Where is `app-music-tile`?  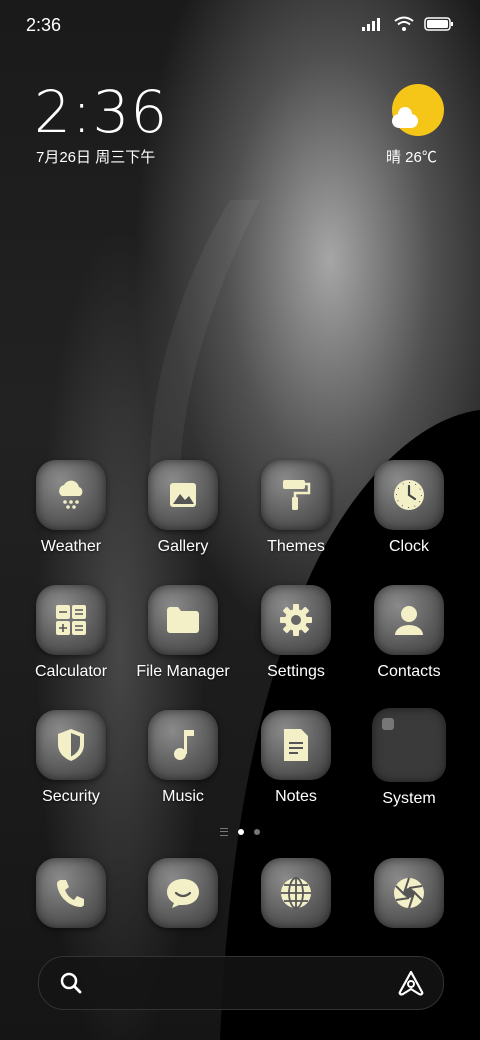 app-music-tile is located at coordinates (183, 745).